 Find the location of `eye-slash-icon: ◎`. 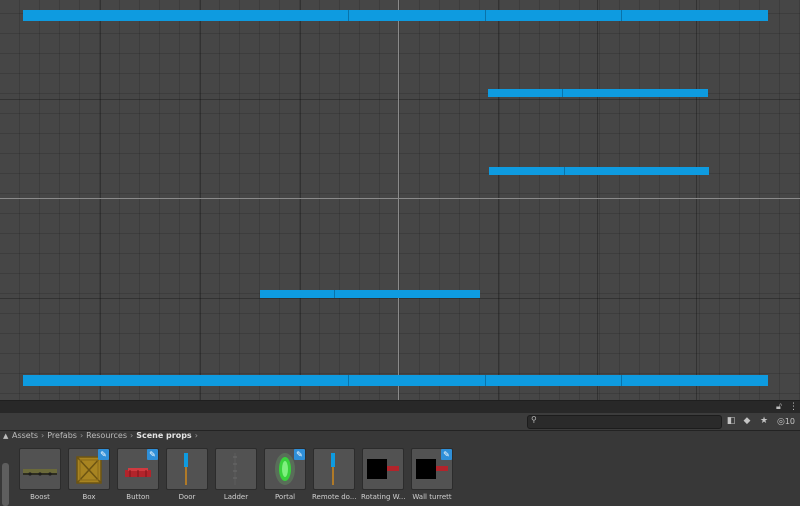

eye-slash-icon: ◎ is located at coordinates (780, 422).